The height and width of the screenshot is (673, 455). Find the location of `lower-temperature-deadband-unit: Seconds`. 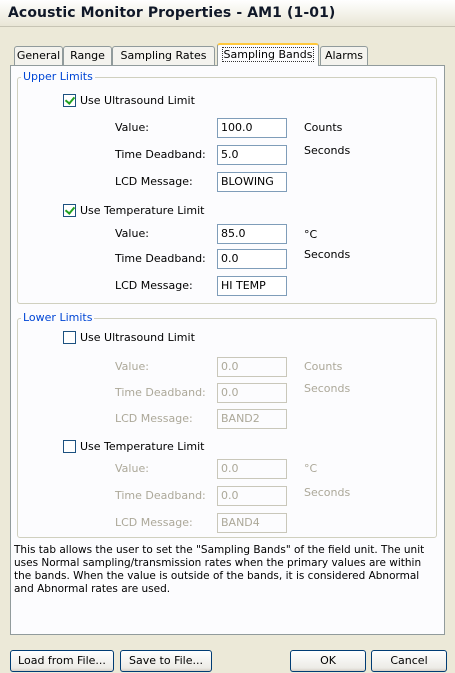

lower-temperature-deadband-unit: Seconds is located at coordinates (327, 492).